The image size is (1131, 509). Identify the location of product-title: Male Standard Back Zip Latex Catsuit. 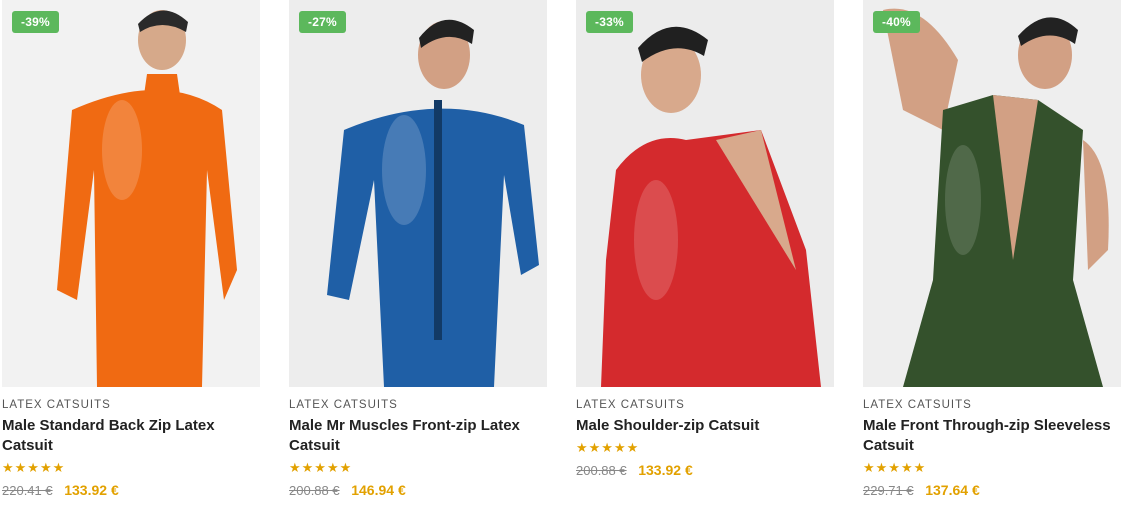
(130, 436).